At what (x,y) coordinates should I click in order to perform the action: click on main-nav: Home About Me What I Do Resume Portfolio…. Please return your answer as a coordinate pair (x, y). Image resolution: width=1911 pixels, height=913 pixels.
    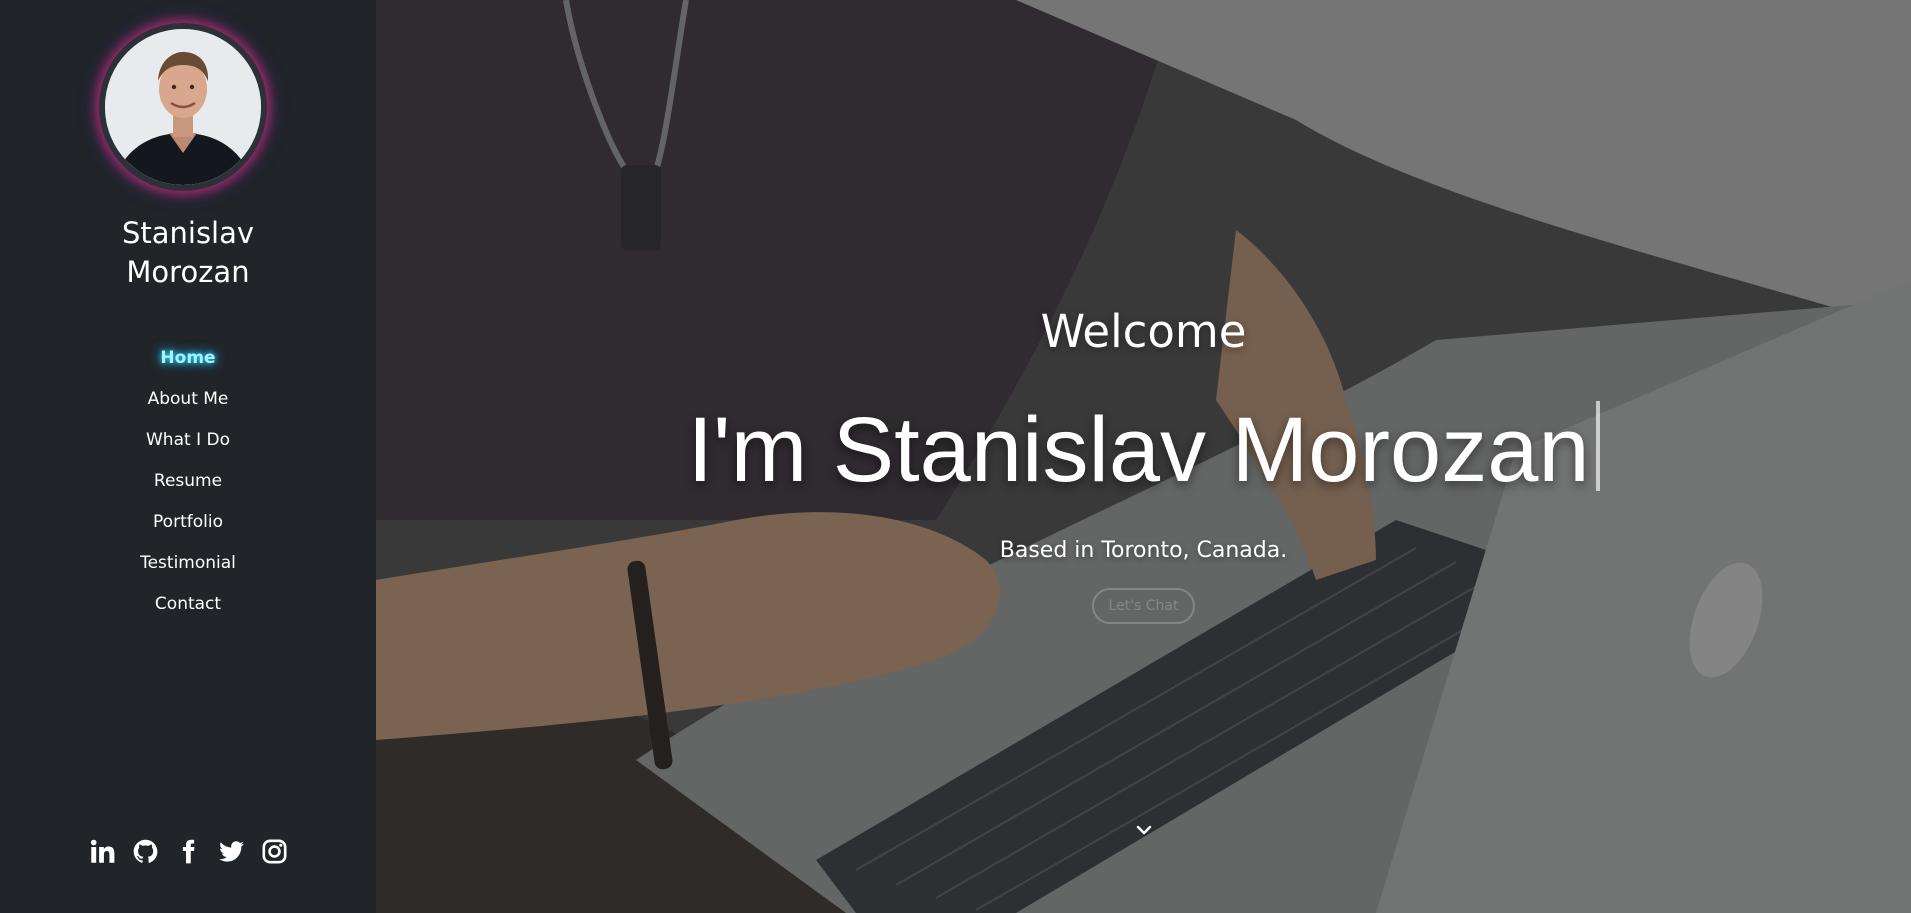
    Looking at the image, I should click on (188, 481).